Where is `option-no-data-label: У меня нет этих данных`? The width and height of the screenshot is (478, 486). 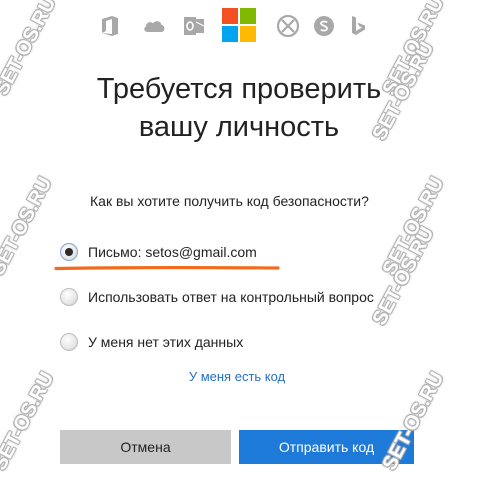
option-no-data-label: У меня нет этих данных is located at coordinates (165, 342).